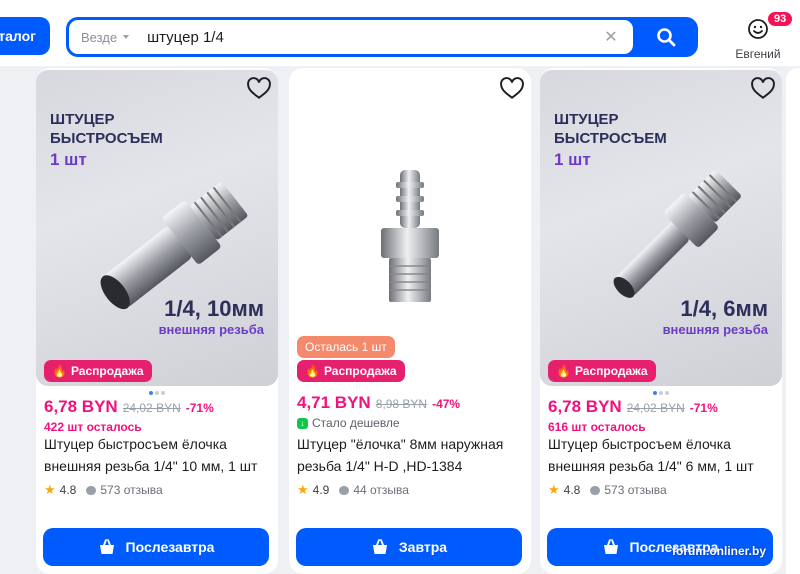 The image size is (800, 574). Describe the element at coordinates (372, 37) in the screenshot. I see `search-input: штуцер 1/4` at that location.